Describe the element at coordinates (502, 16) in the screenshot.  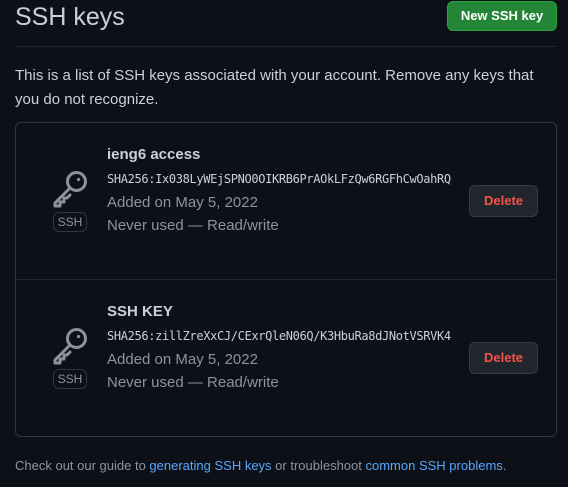
I see `new-ssh-key-button: New SSH key` at that location.